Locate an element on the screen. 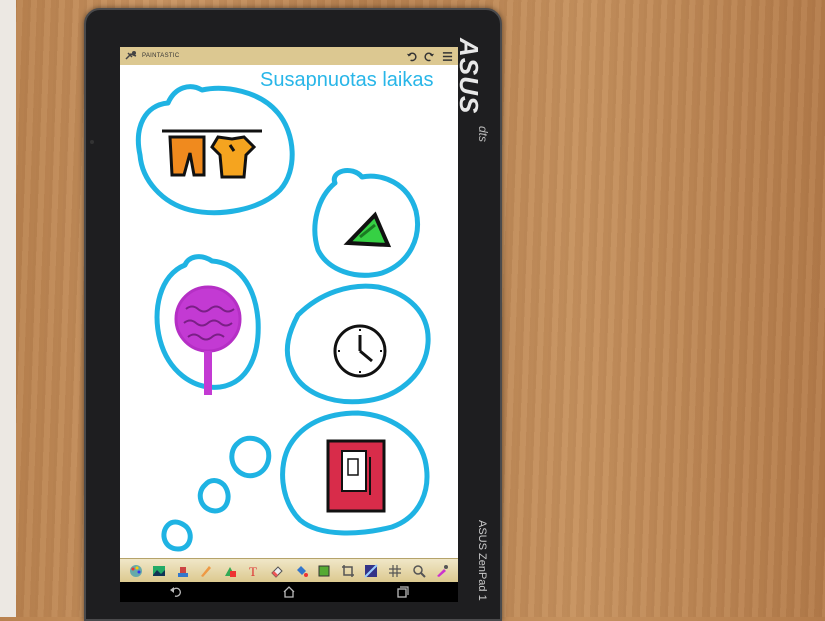 Image resolution: width=825 pixels, height=621 pixels. door-drawing is located at coordinates (356, 476).